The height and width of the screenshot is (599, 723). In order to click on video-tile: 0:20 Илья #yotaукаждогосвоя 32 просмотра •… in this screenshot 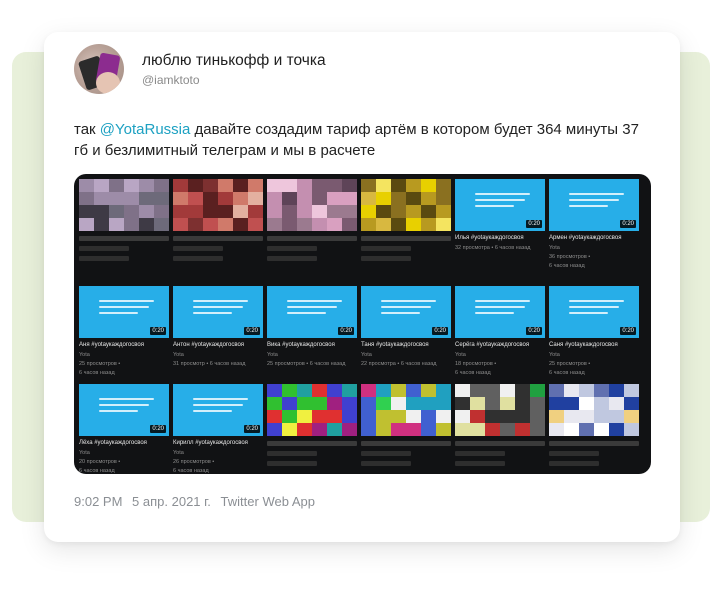, I will do `click(500, 216)`.